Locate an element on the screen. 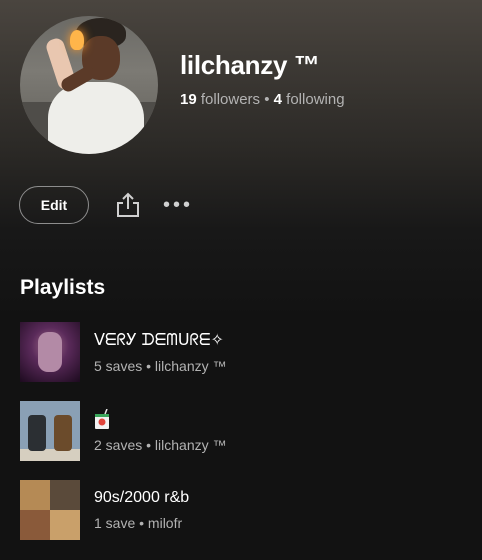  profile-actions: Edit ••• is located at coordinates (106, 205).